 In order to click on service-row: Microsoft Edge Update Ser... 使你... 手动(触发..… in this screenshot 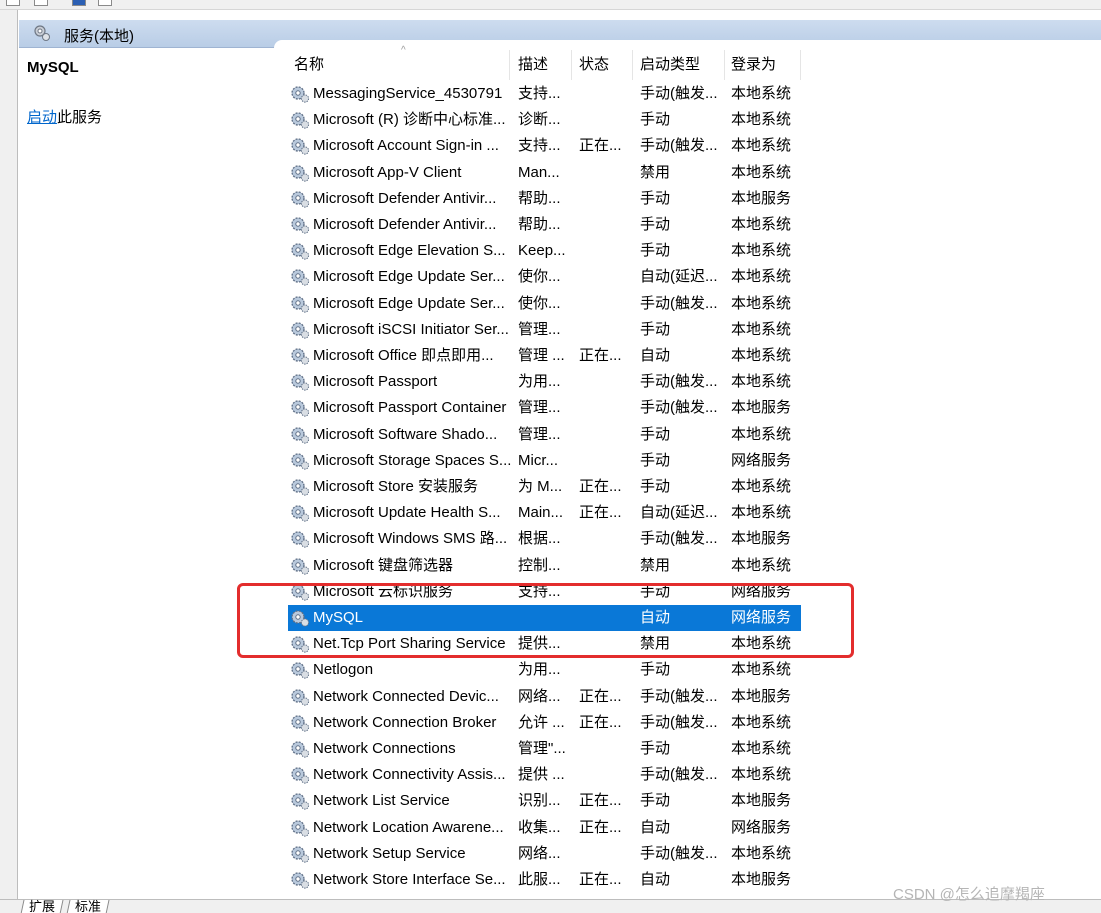, I will do `click(544, 304)`.